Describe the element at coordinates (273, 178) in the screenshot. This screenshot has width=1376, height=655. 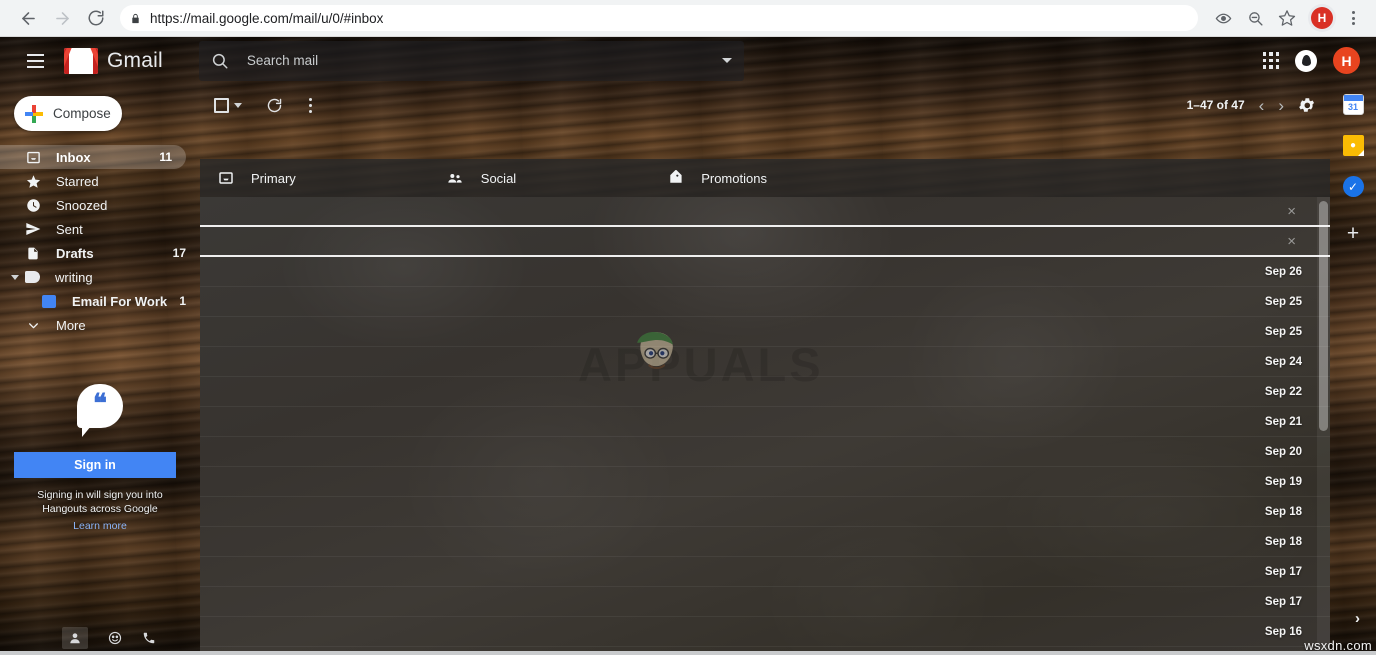
I see `tab-label: Primary` at that location.